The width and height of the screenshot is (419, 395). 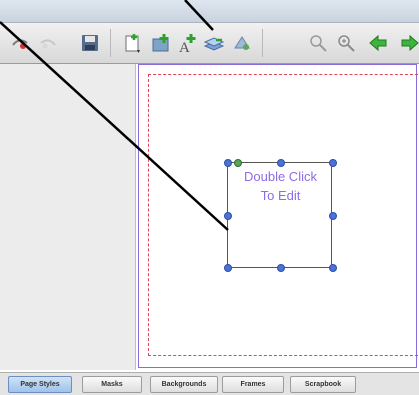 I want to click on text-box: Double Click To Edit, so click(x=280, y=215).